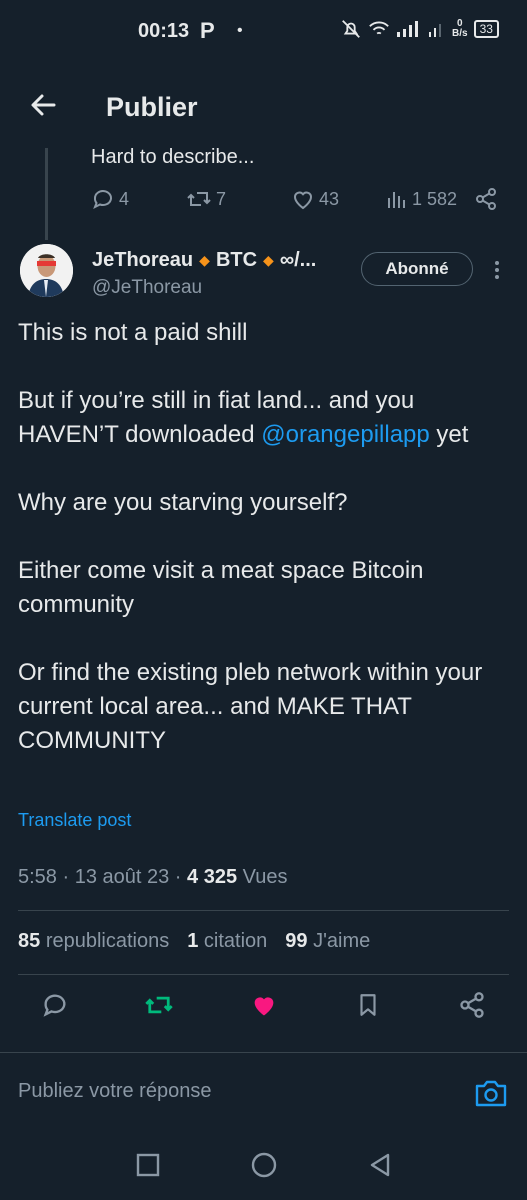 This screenshot has width=527, height=1200. I want to click on status-icons: 0 B/s 33, so click(419, 29).